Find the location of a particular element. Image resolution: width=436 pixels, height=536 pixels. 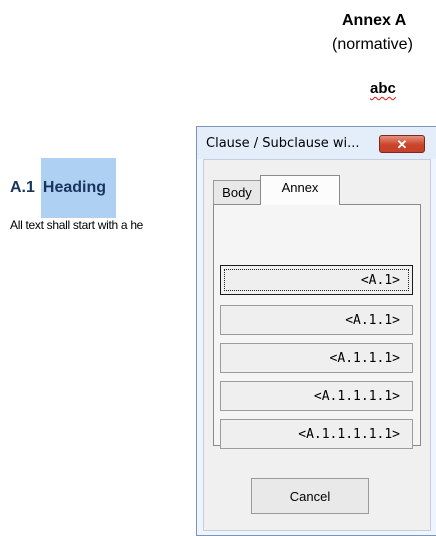

close-button: ✕ is located at coordinates (402, 144).